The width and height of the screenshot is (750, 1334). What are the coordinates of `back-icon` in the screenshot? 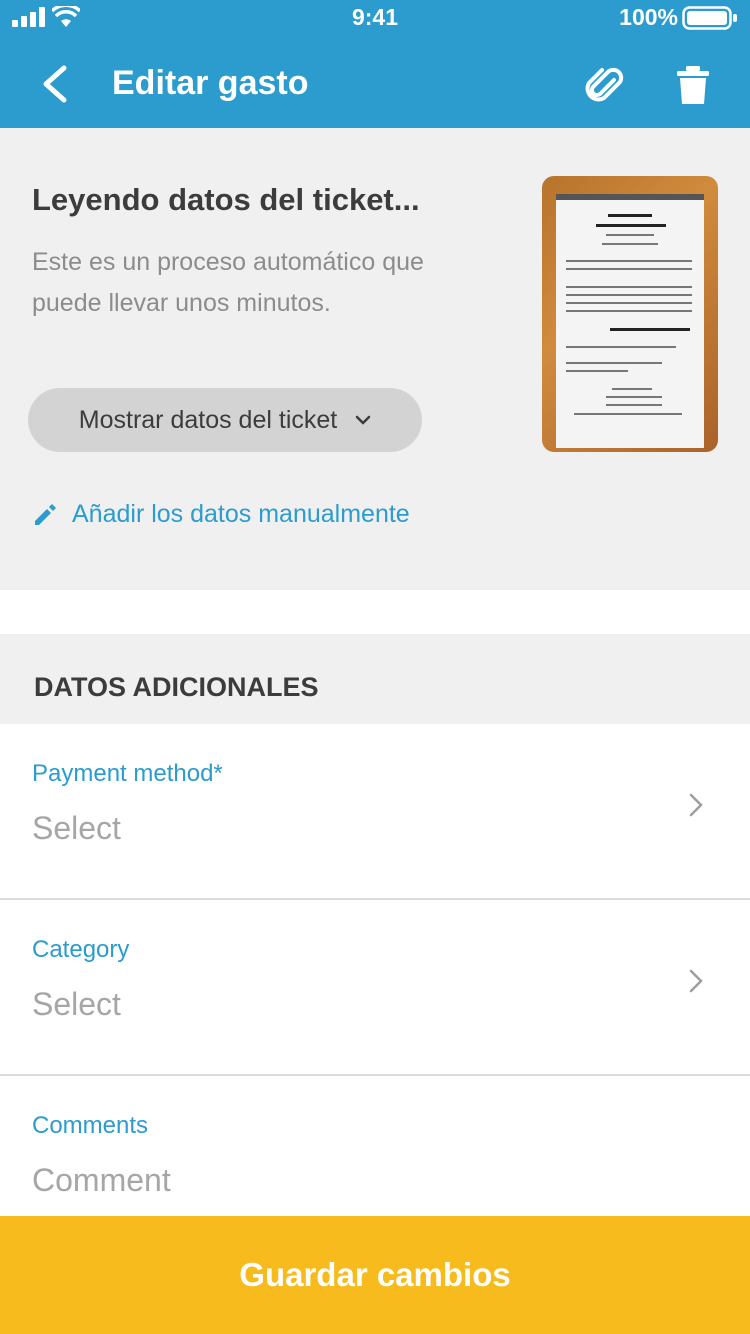 It's located at (56, 84).